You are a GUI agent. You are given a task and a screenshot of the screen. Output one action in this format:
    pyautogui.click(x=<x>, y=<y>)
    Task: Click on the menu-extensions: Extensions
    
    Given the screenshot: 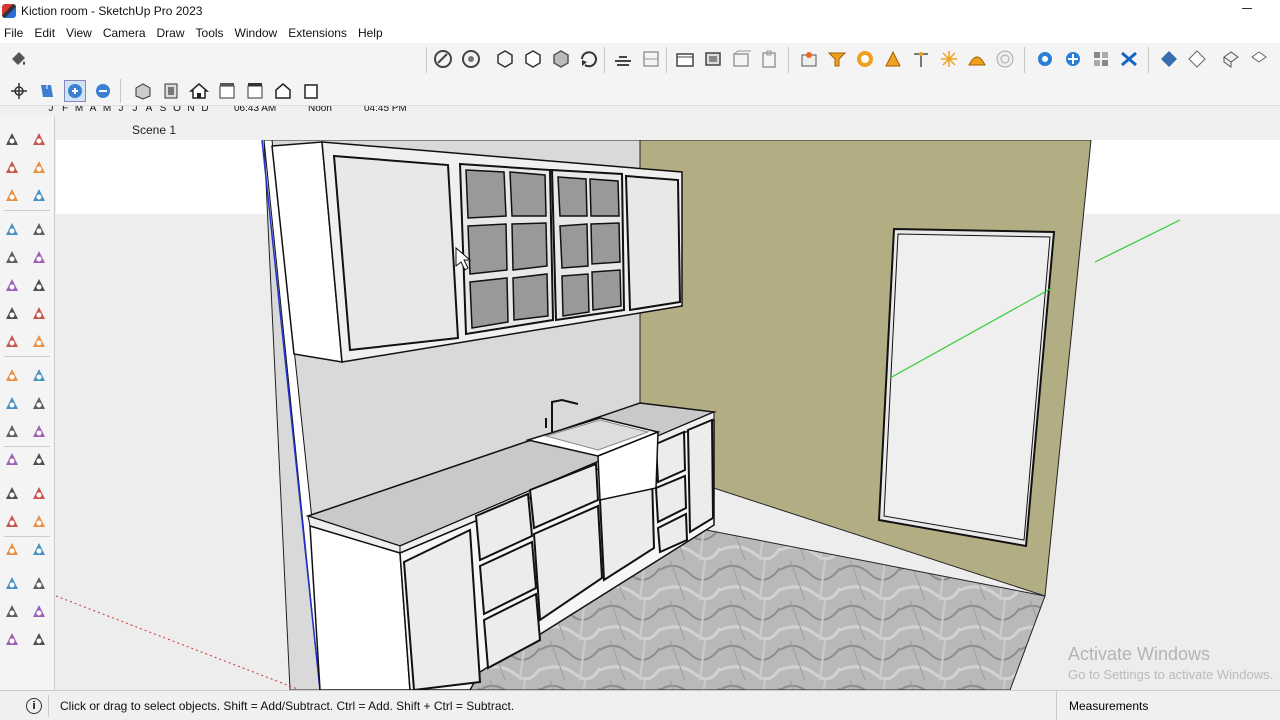 What is the action you would take?
    pyautogui.click(x=319, y=33)
    